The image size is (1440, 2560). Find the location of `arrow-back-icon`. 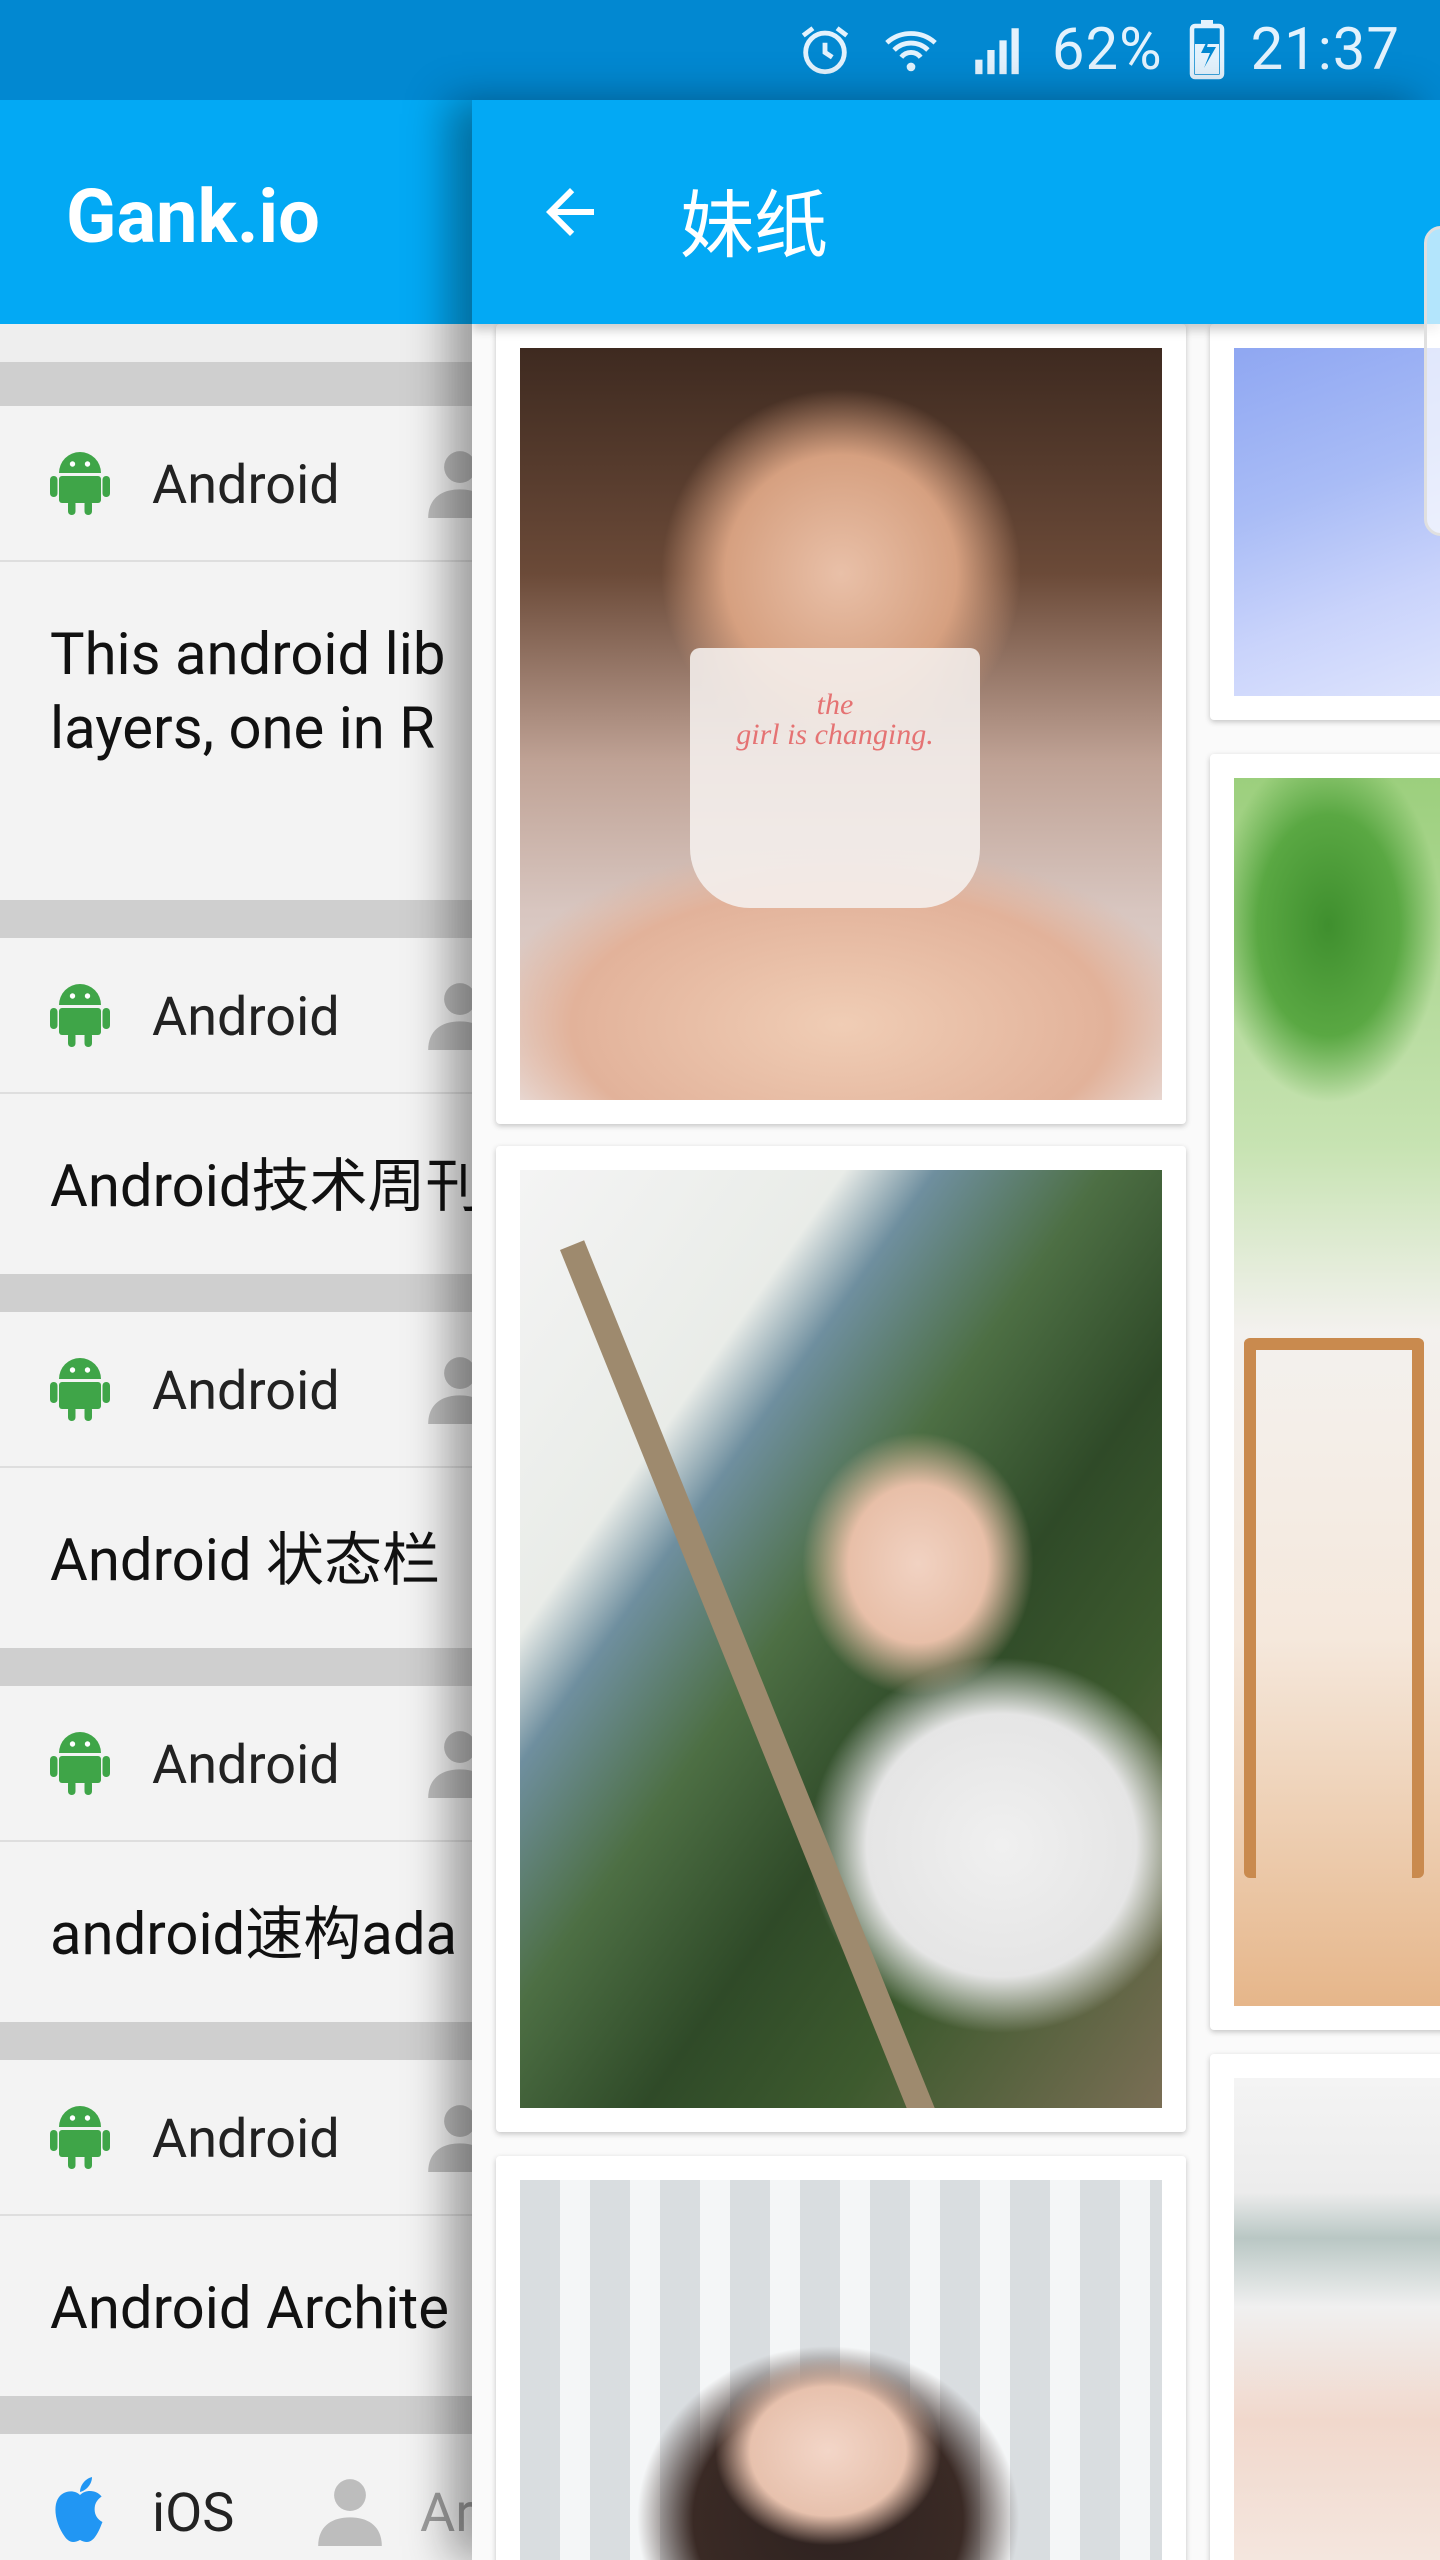

arrow-back-icon is located at coordinates (570, 220).